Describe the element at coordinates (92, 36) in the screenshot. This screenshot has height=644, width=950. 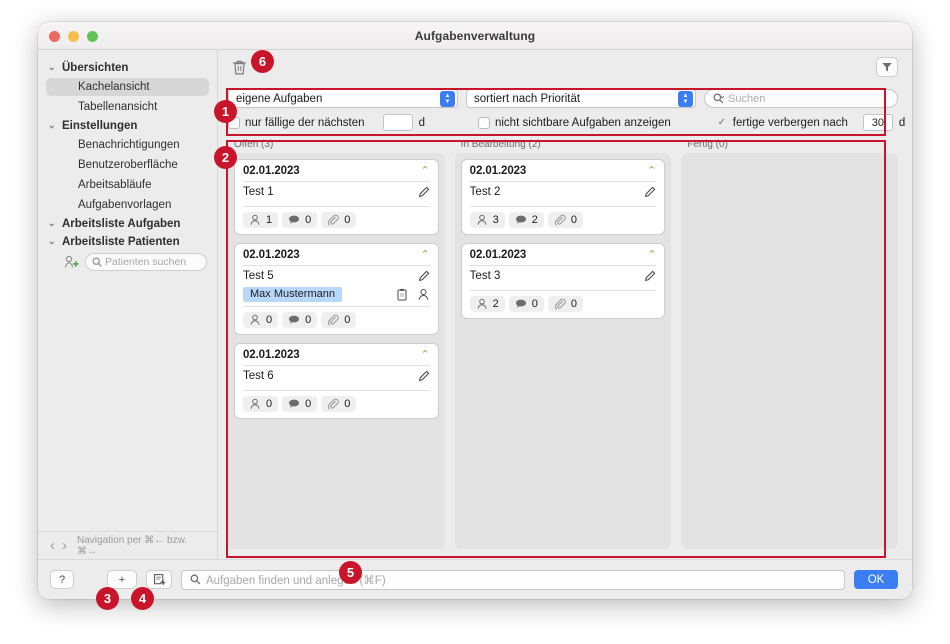
I see `maximize-button` at that location.